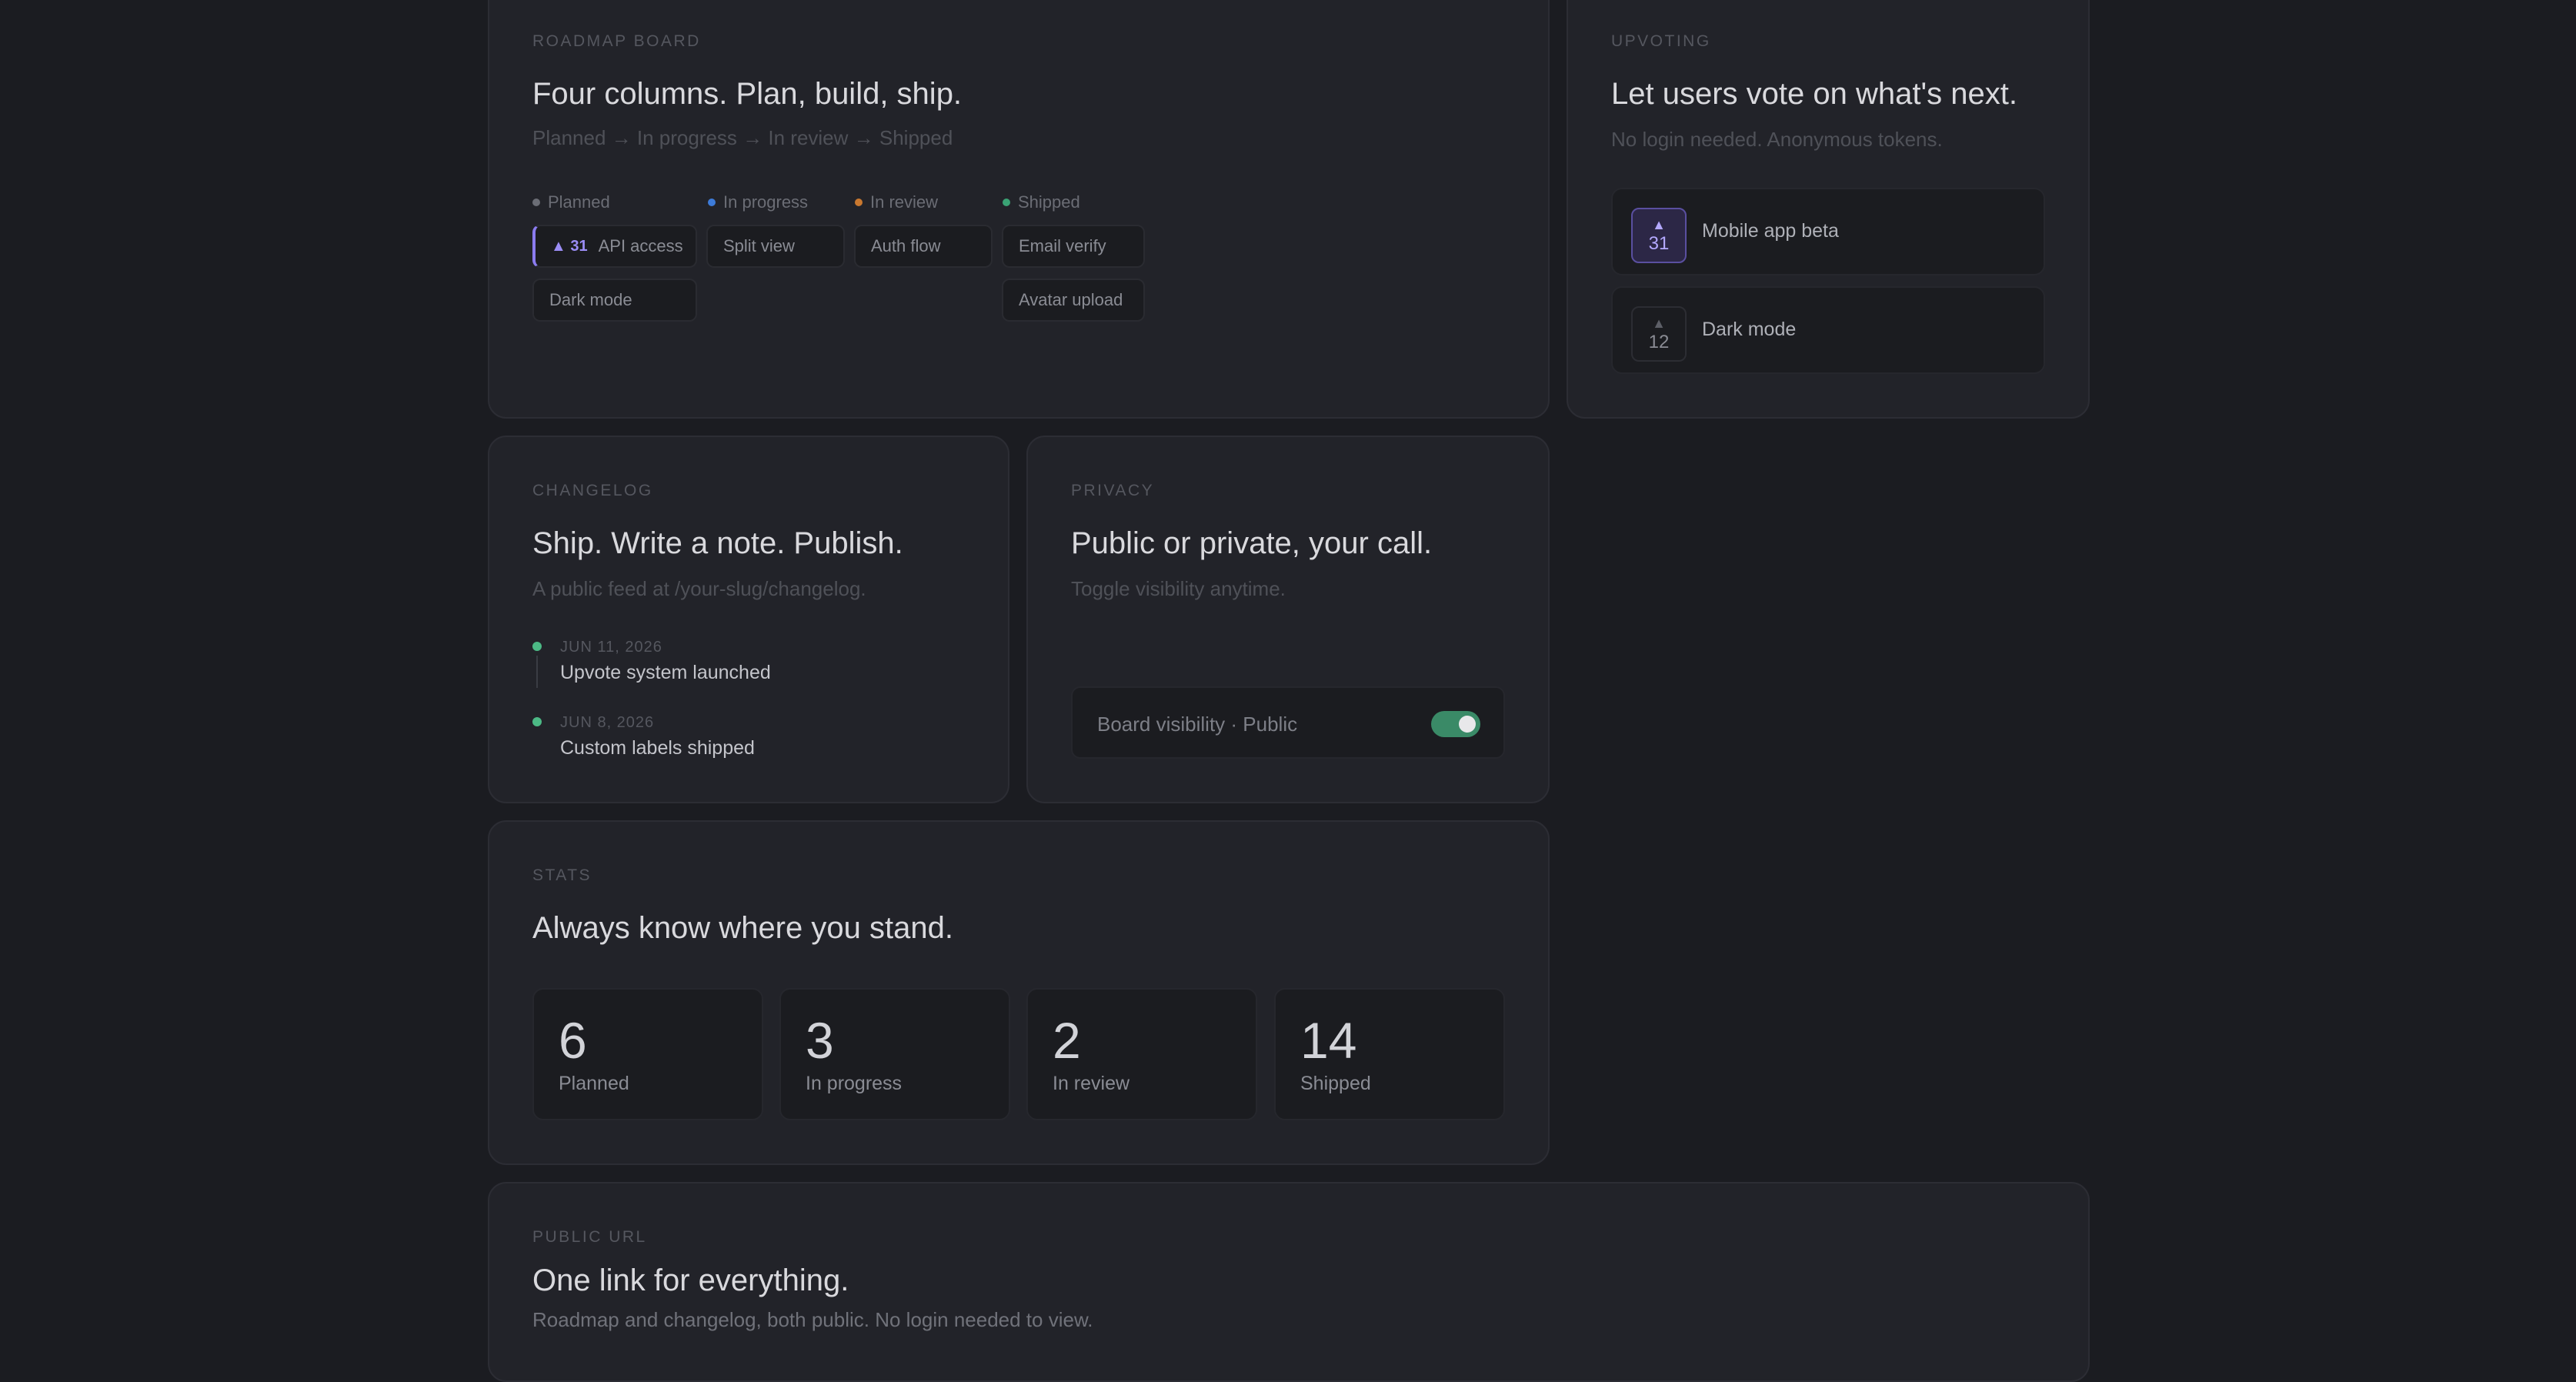 Image resolution: width=2576 pixels, height=1382 pixels. I want to click on changelog-entry-text: Upvote system launched, so click(666, 673).